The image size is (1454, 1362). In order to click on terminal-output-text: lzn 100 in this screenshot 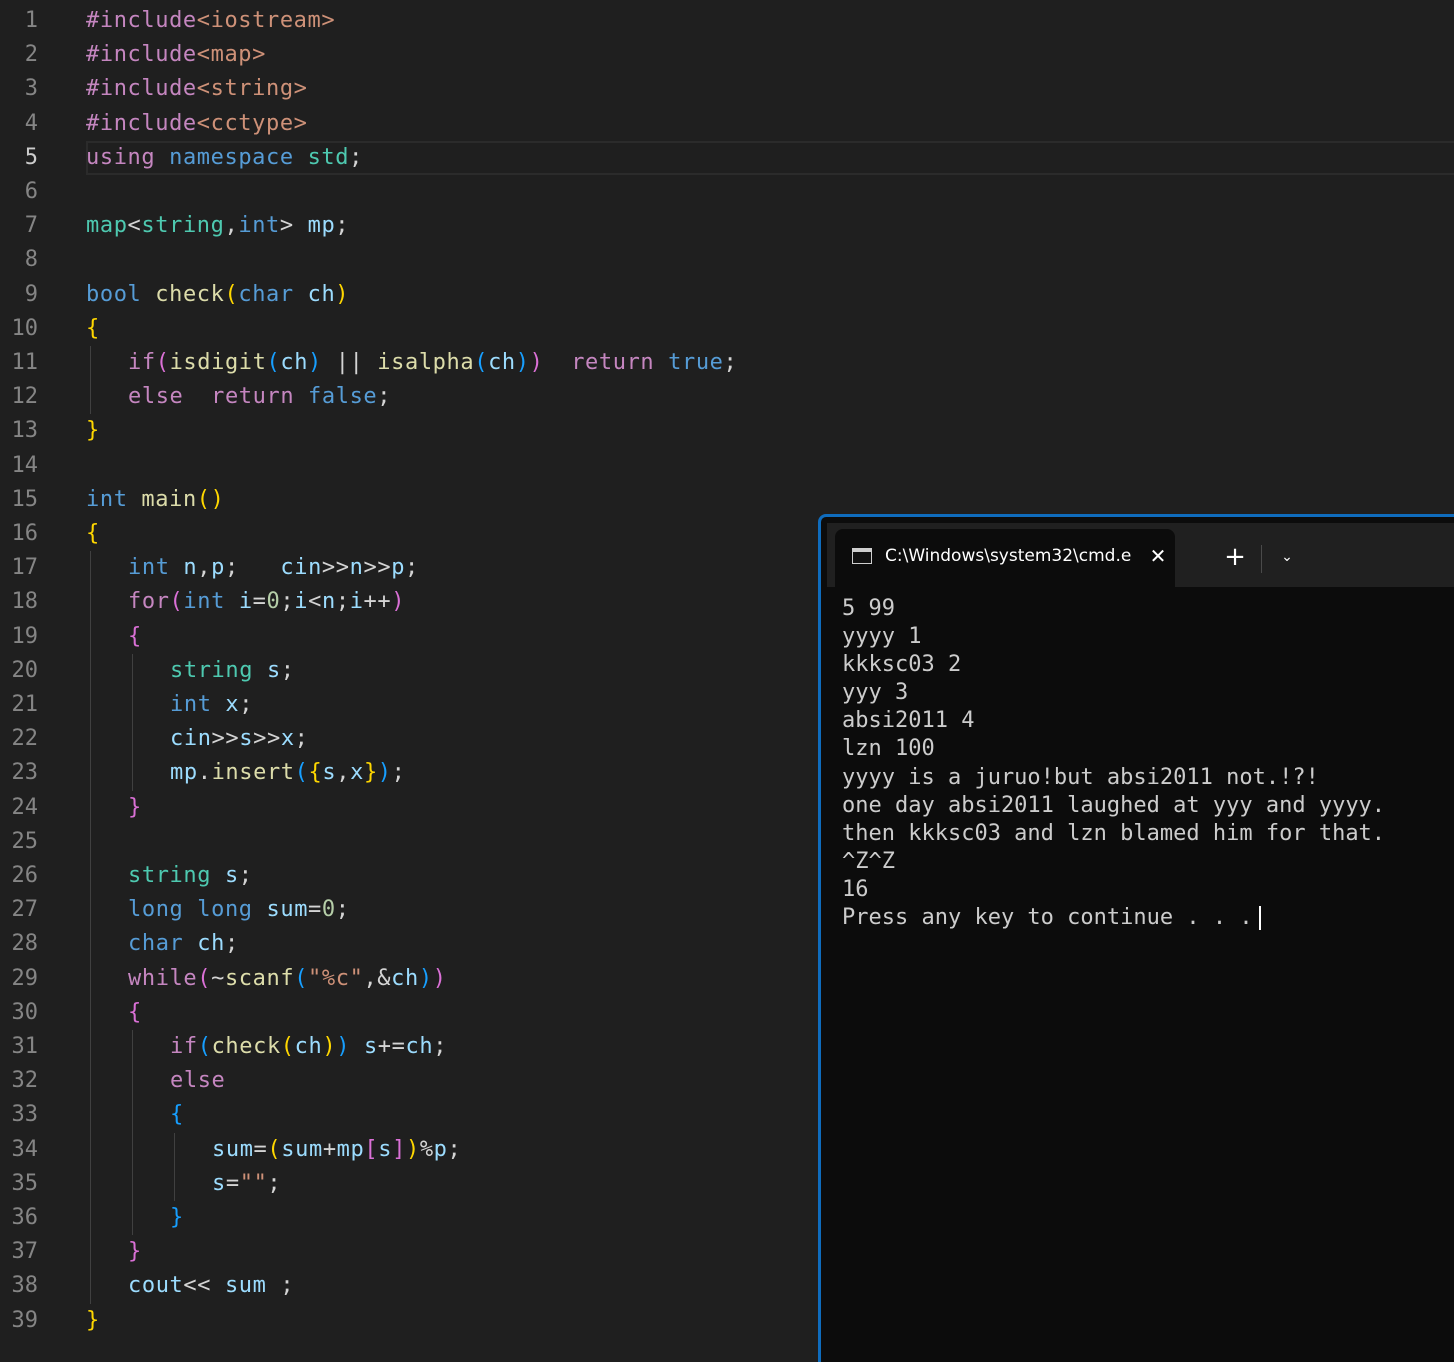, I will do `click(888, 749)`.